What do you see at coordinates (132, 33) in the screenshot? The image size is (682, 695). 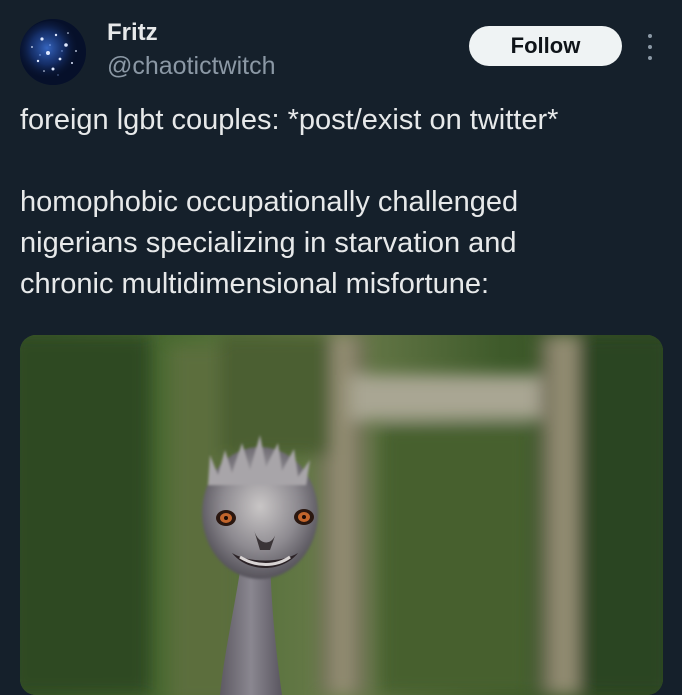 I see `display-name: Fritz` at bounding box center [132, 33].